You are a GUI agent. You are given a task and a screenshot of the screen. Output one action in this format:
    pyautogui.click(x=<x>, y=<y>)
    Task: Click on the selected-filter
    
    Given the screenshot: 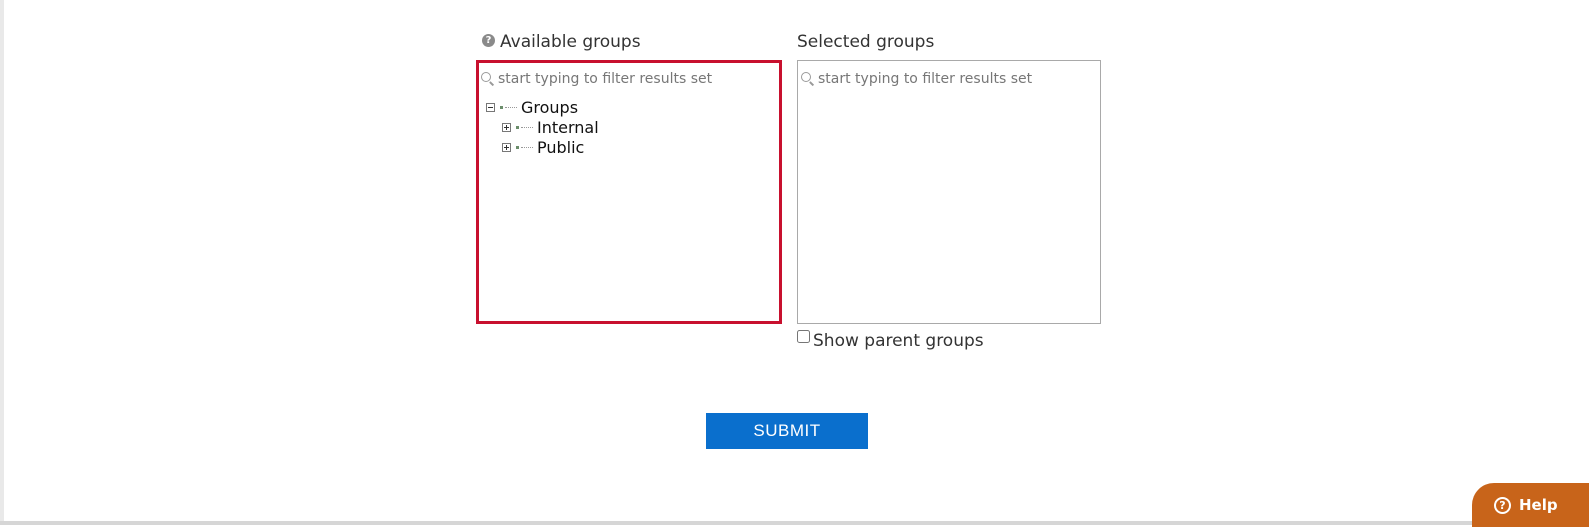 What is the action you would take?
    pyautogui.click(x=941, y=79)
    